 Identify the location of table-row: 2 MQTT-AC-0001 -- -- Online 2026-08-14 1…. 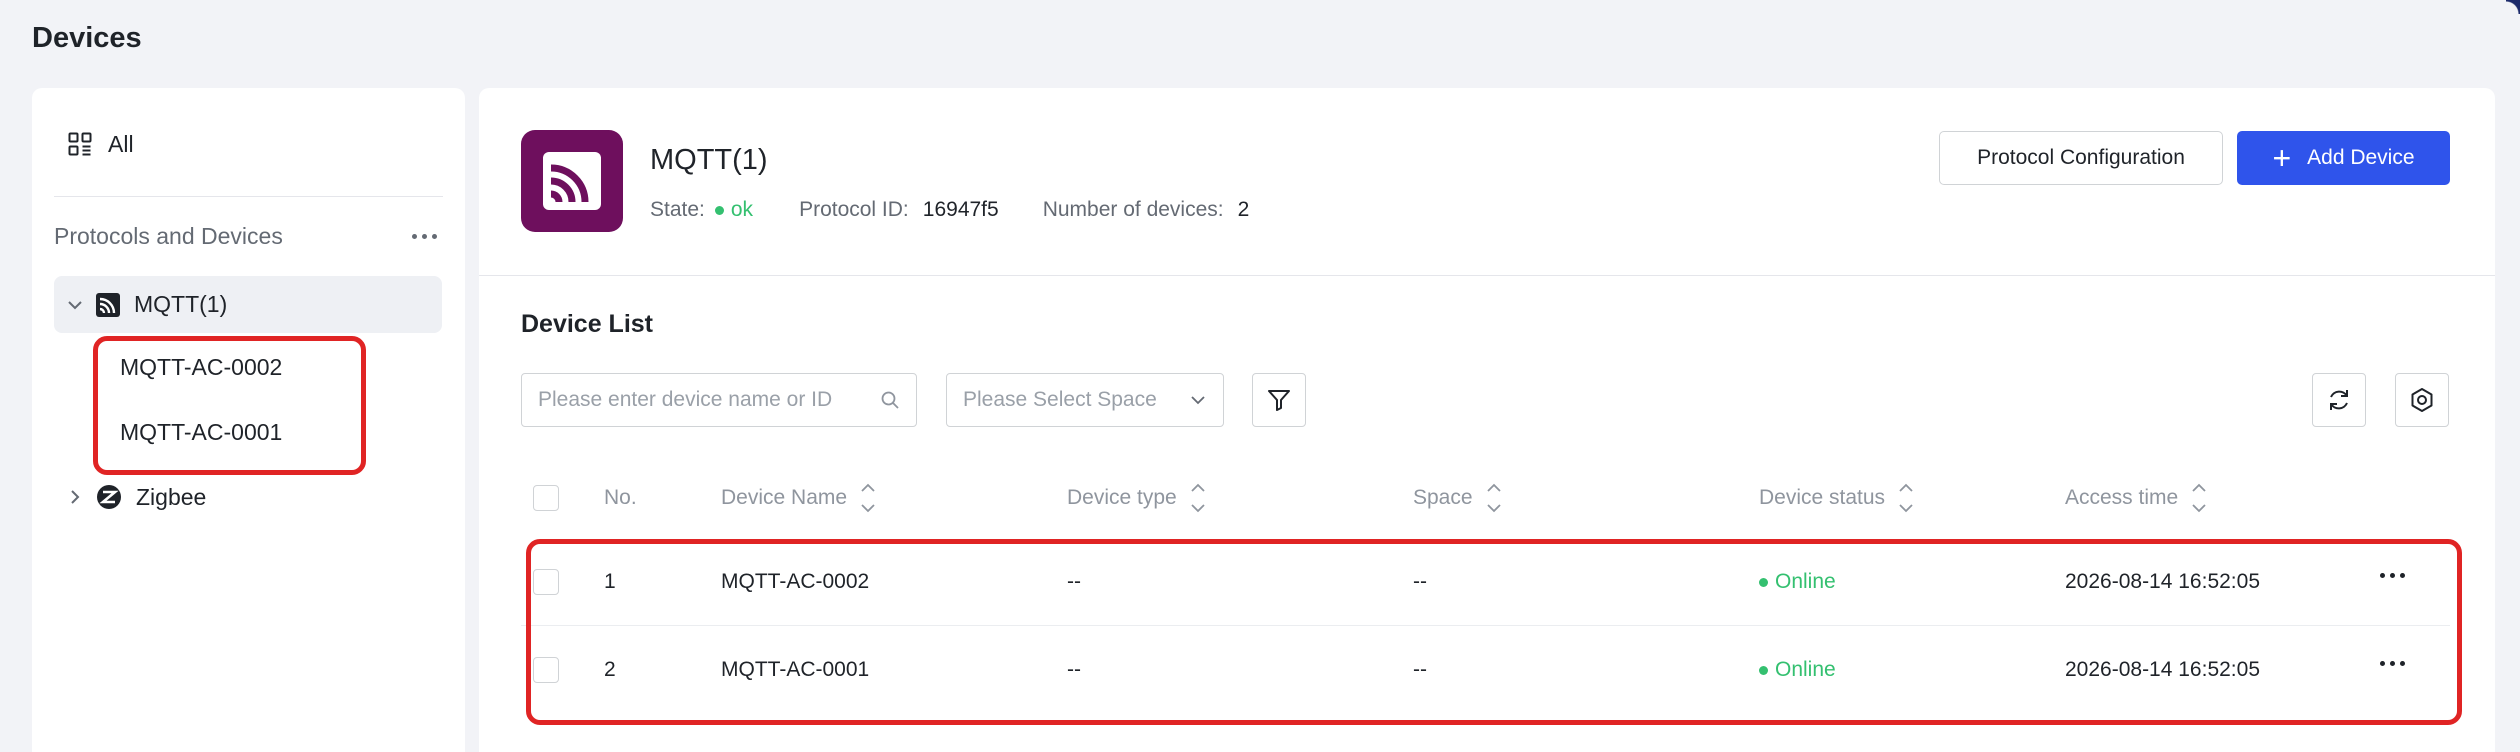
(1485, 670).